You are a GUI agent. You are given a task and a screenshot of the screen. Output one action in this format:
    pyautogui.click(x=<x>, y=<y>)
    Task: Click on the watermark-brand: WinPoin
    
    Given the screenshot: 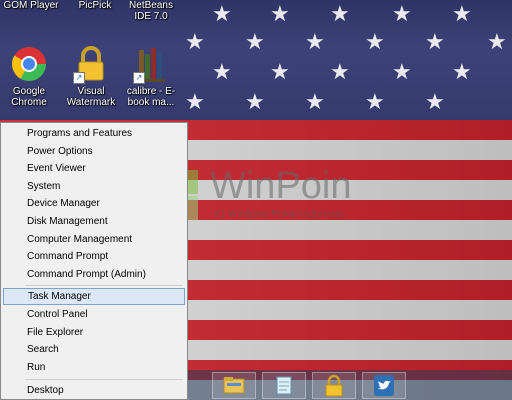 What is the action you would take?
    pyautogui.click(x=281, y=186)
    